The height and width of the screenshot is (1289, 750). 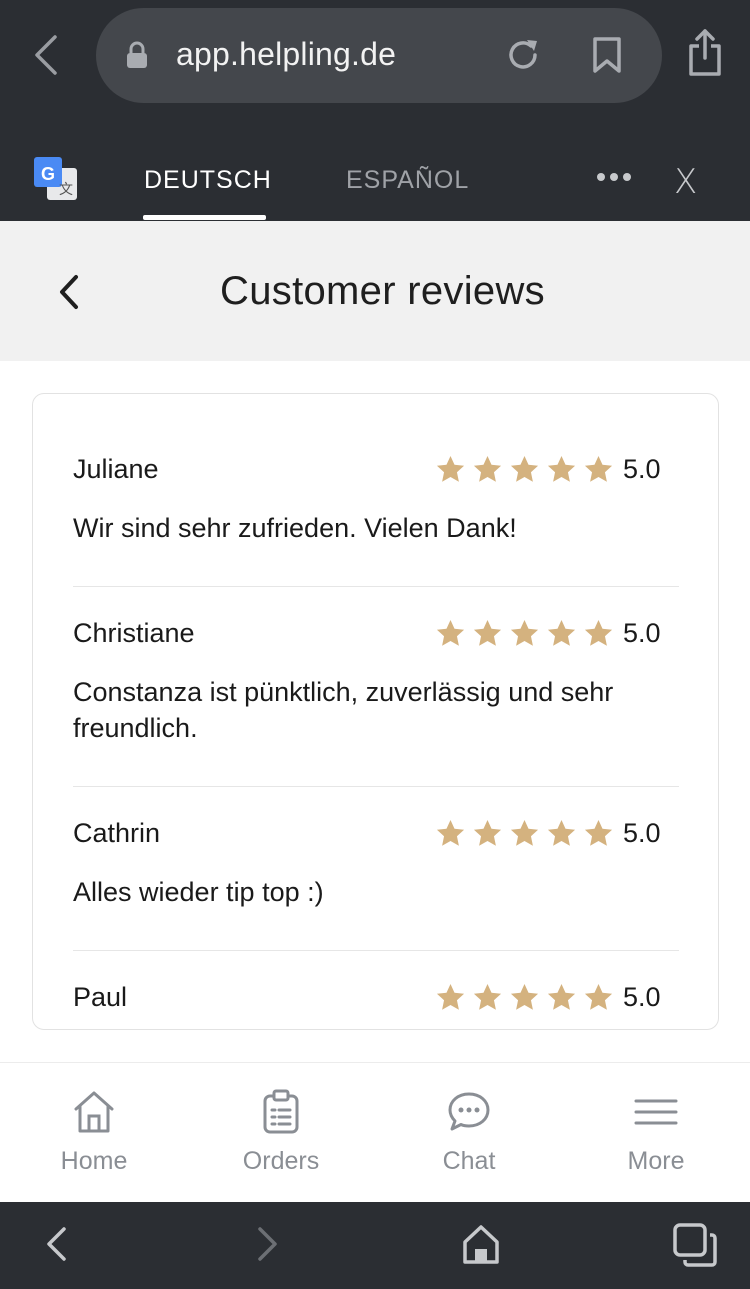 What do you see at coordinates (134, 633) in the screenshot?
I see `reviewer-name: Christiane` at bounding box center [134, 633].